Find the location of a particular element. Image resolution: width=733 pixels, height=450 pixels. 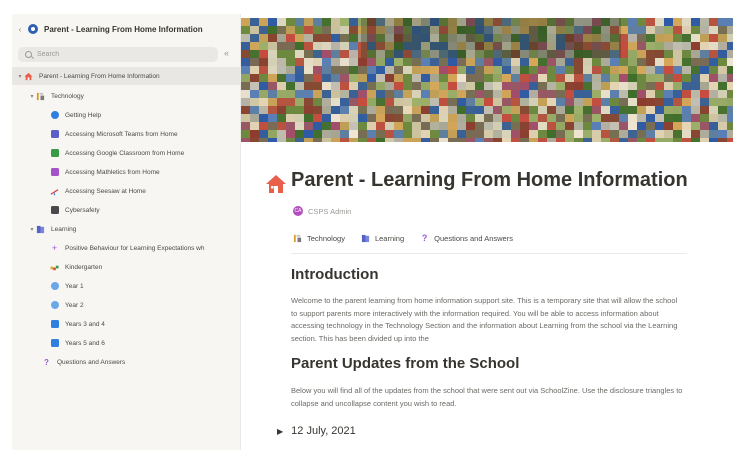

sidebar-item-year-2: Year 2 is located at coordinates (126, 305).